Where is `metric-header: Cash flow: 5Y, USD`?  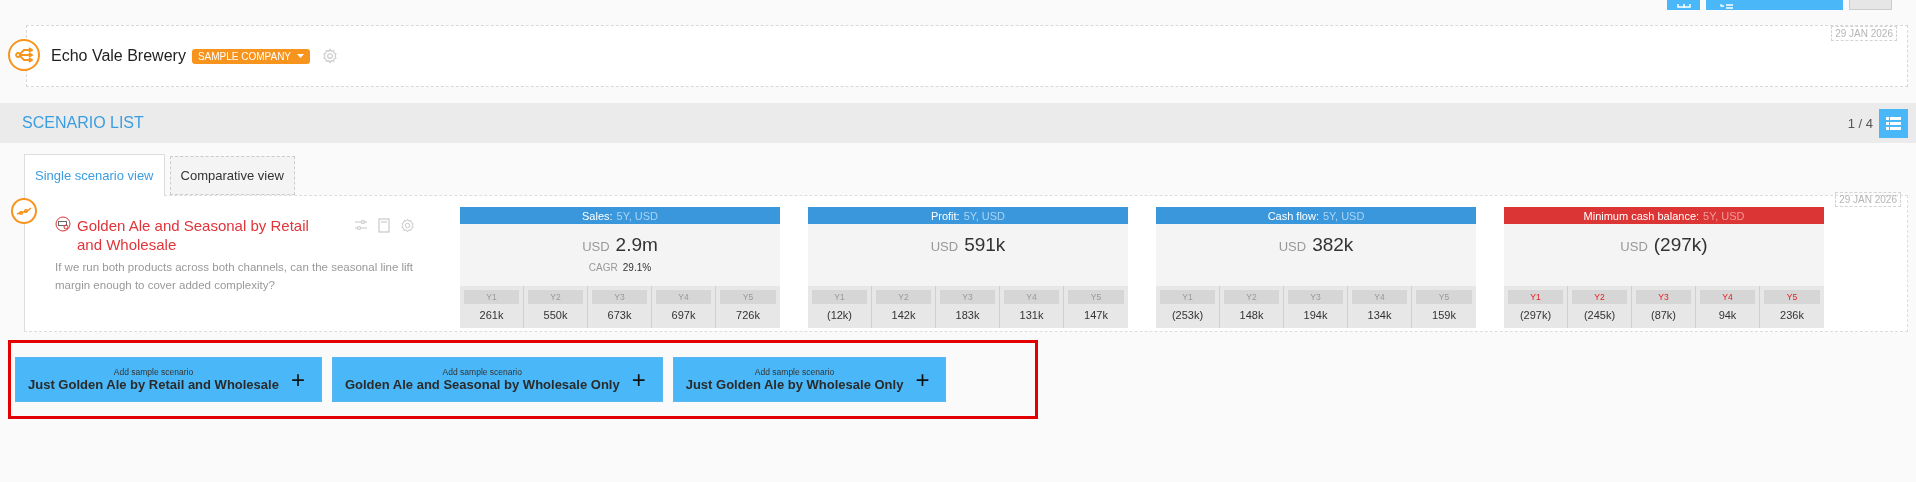 metric-header: Cash flow: 5Y, USD is located at coordinates (1316, 215).